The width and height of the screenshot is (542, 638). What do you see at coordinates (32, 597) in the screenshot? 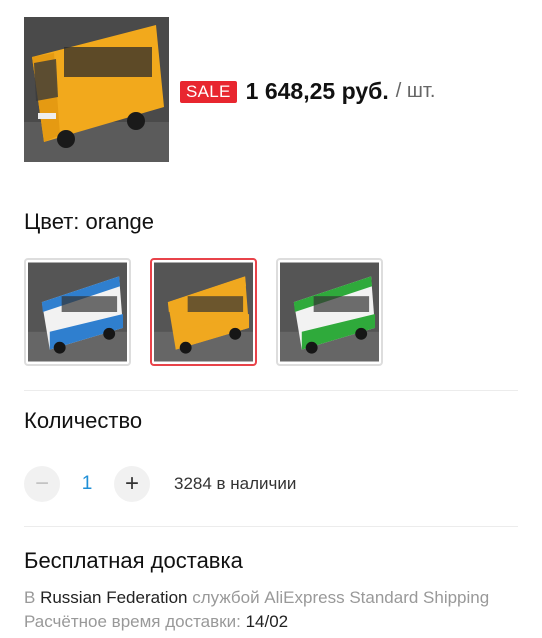
I see `shipping-prefix: В` at bounding box center [32, 597].